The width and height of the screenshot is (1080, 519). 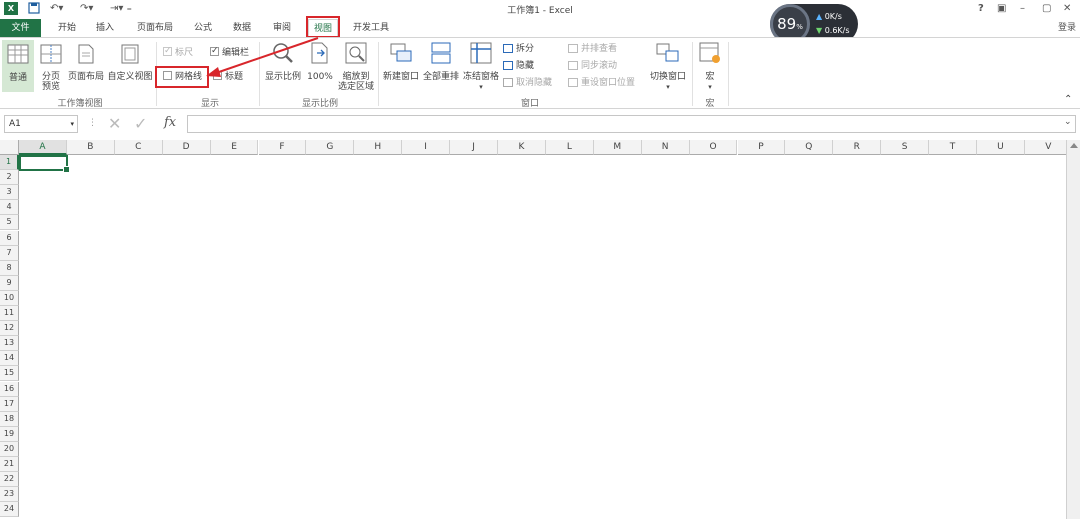 What do you see at coordinates (1067, 9) in the screenshot?
I see `close-button: ✕` at bounding box center [1067, 9].